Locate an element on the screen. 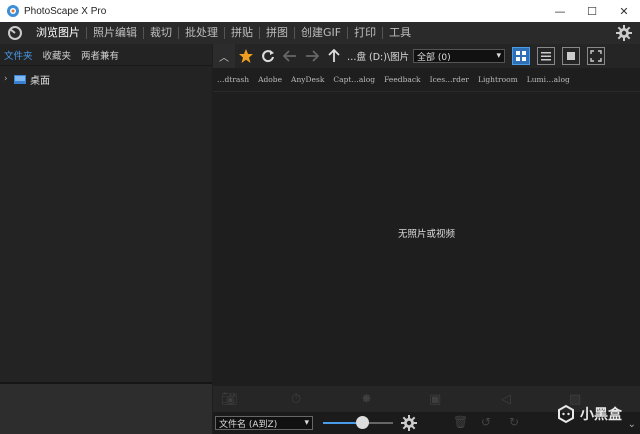 Image resolution: width=640 pixels, height=434 pixels. settings-gear-icon is located at coordinates (624, 33).